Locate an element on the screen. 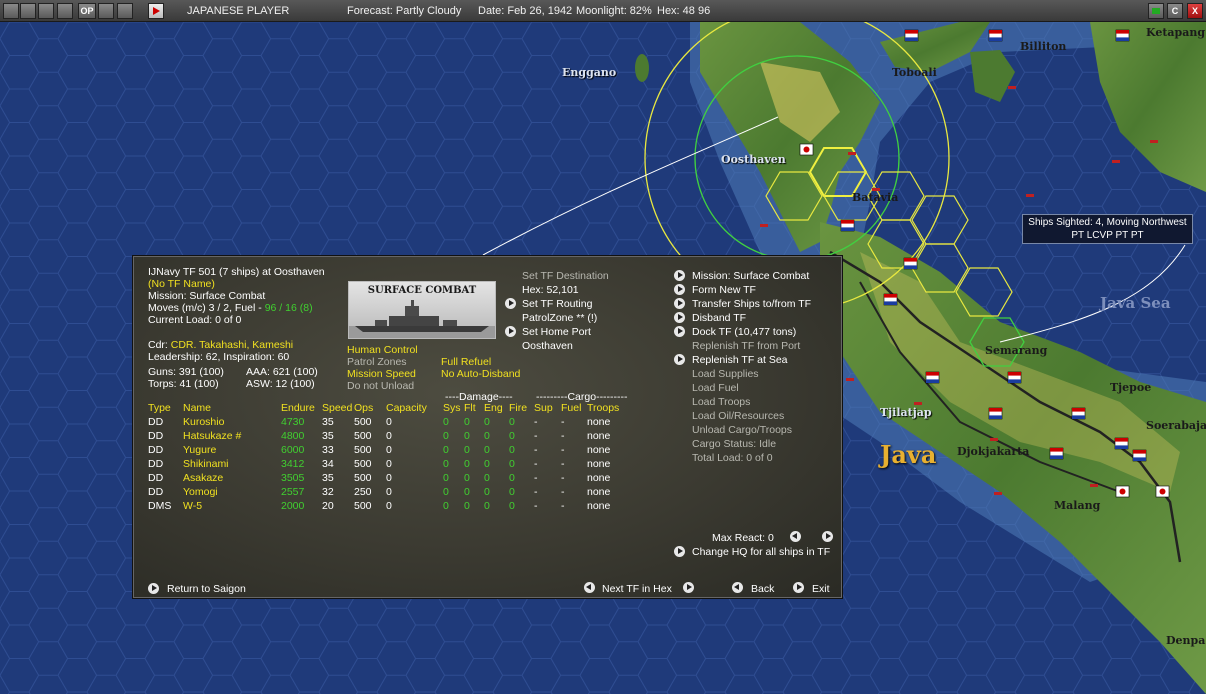 Image resolution: width=1206 pixels, height=694 pixels. menu-load-supplies: Load Supplies is located at coordinates (725, 374).